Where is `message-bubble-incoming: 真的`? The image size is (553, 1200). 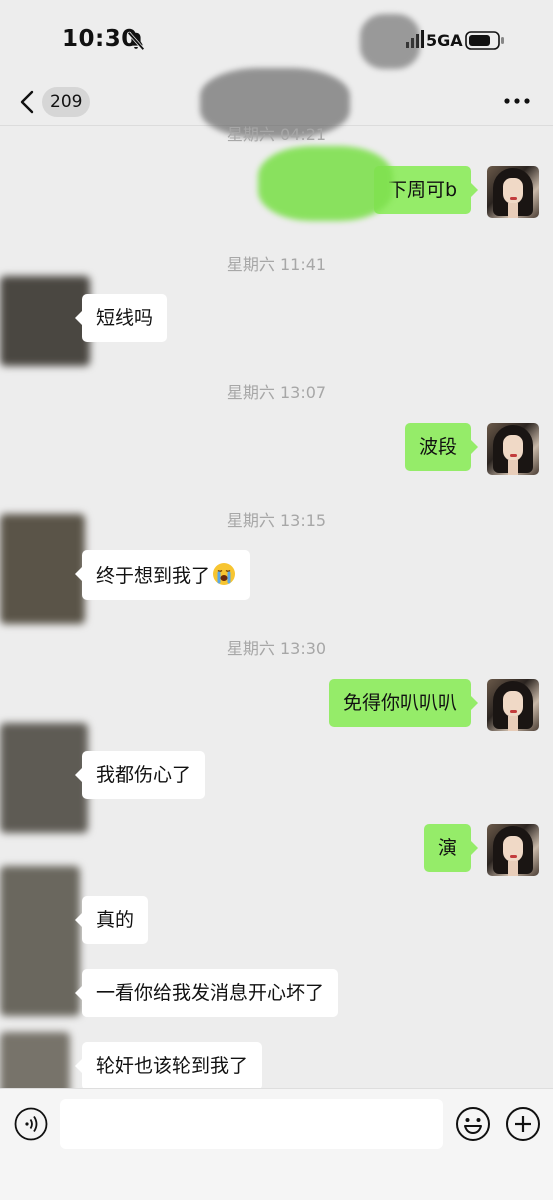 message-bubble-incoming: 真的 is located at coordinates (111, 920).